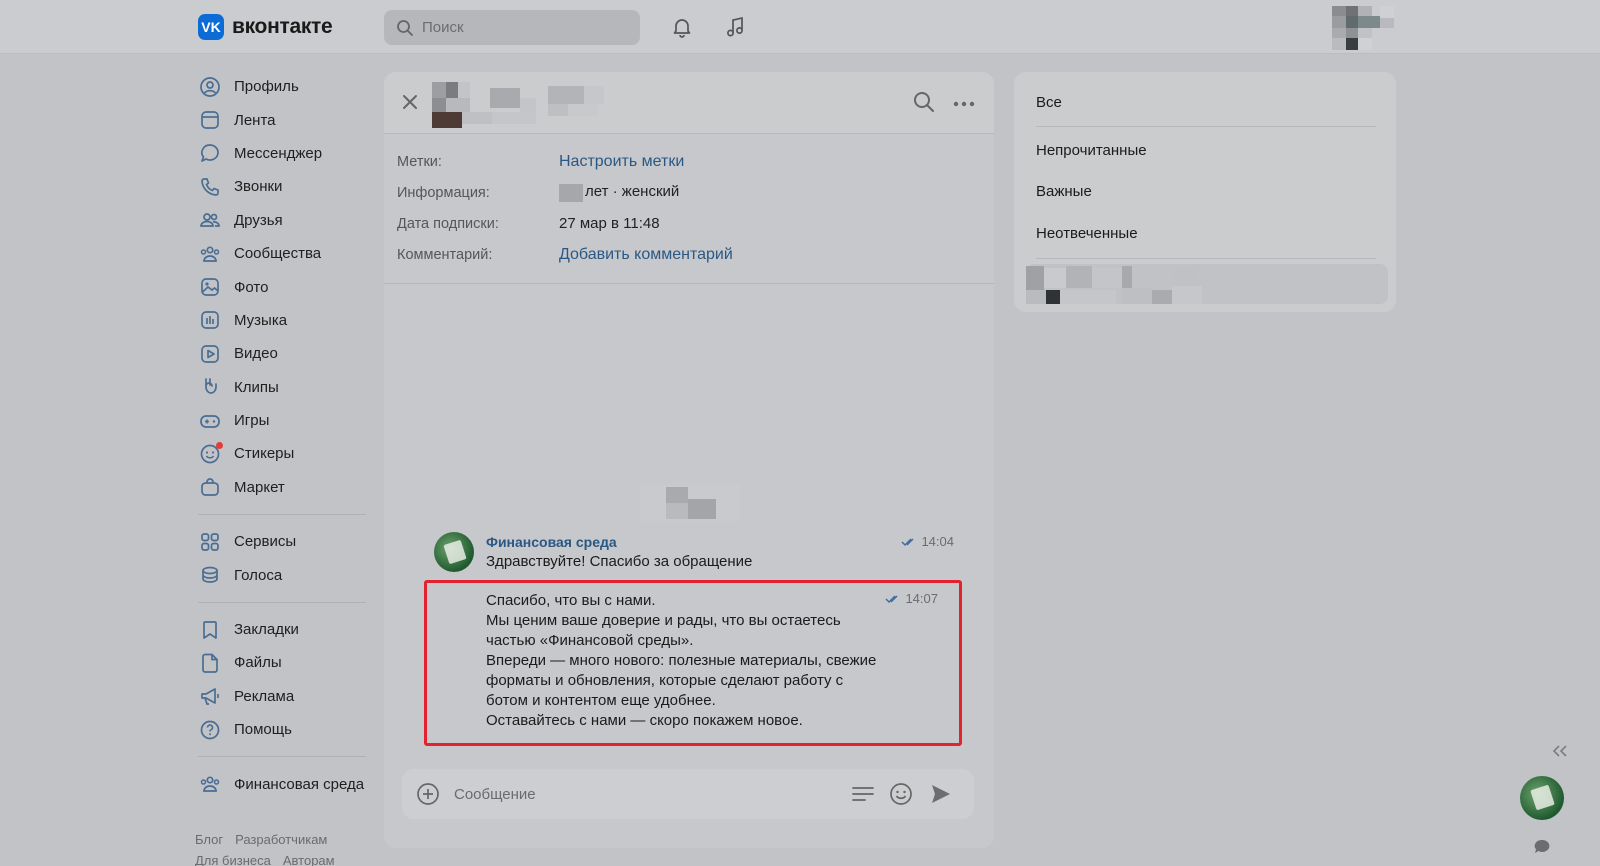  What do you see at coordinates (689, 192) in the screenshot?
I see `info-row-information: Информация: лет · женский` at bounding box center [689, 192].